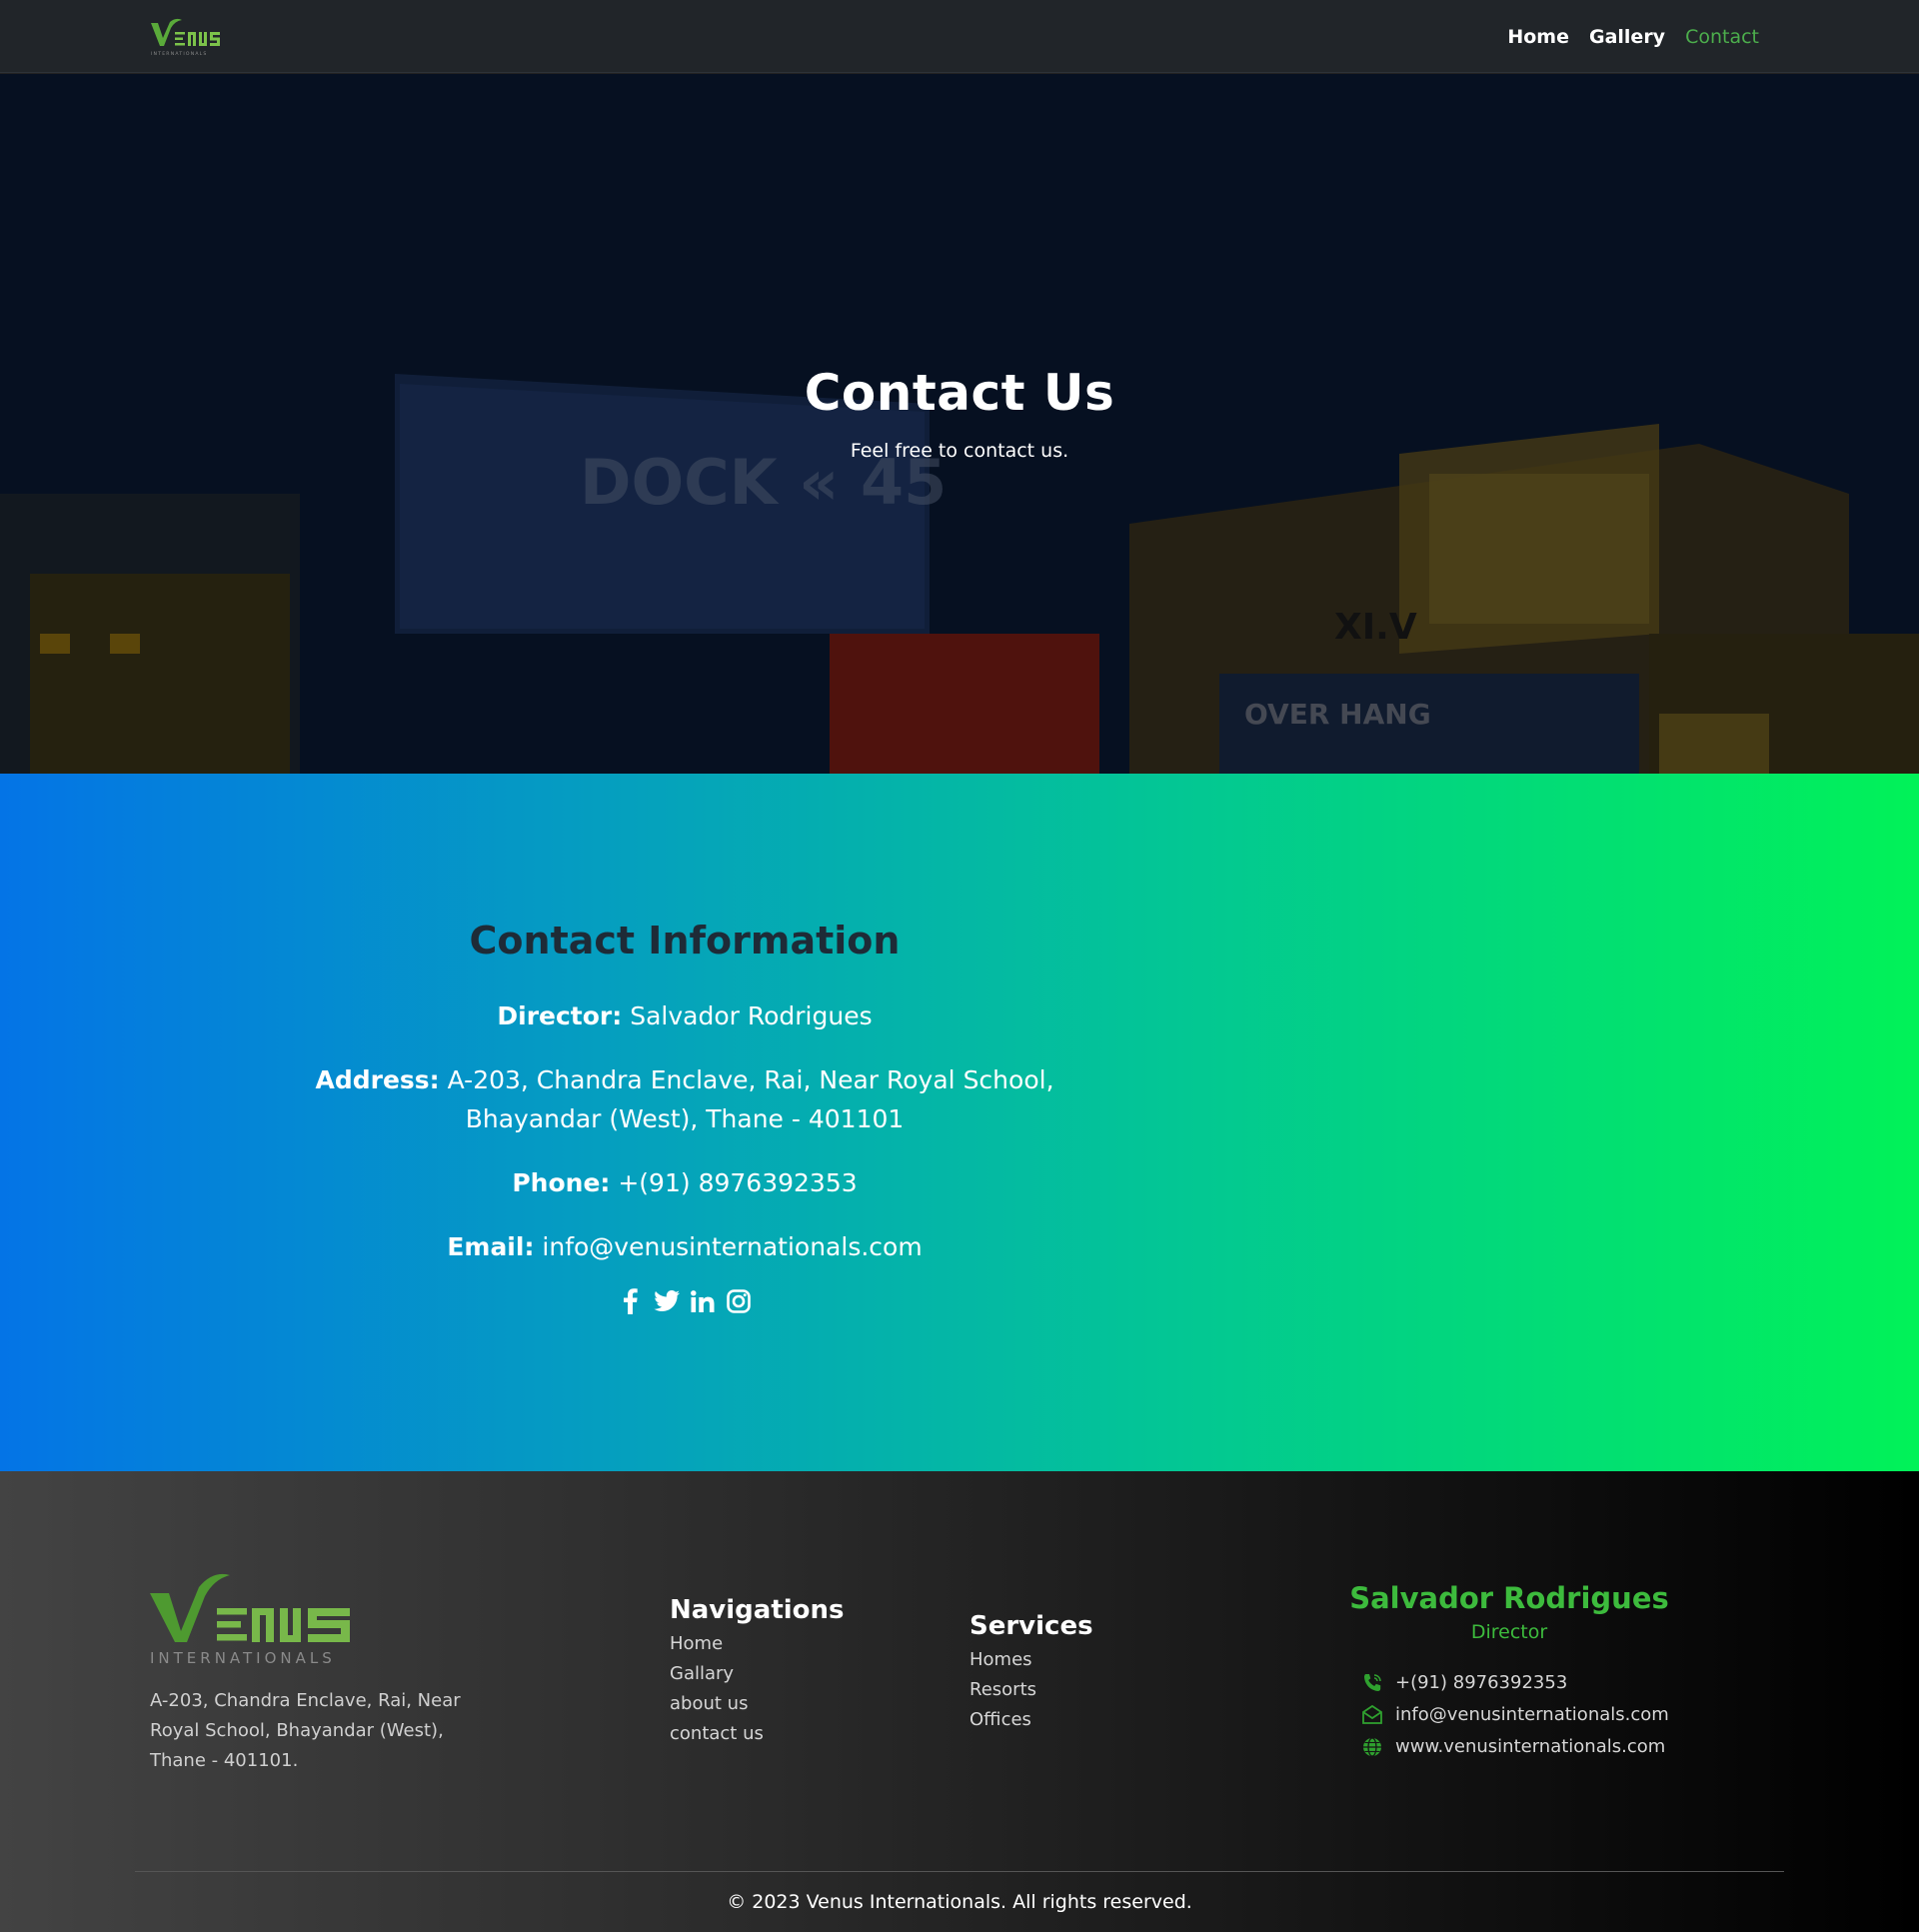 The width and height of the screenshot is (1919, 1932). What do you see at coordinates (960, 451) in the screenshot?
I see `hero-subtitle: Feel free to contact us.` at bounding box center [960, 451].